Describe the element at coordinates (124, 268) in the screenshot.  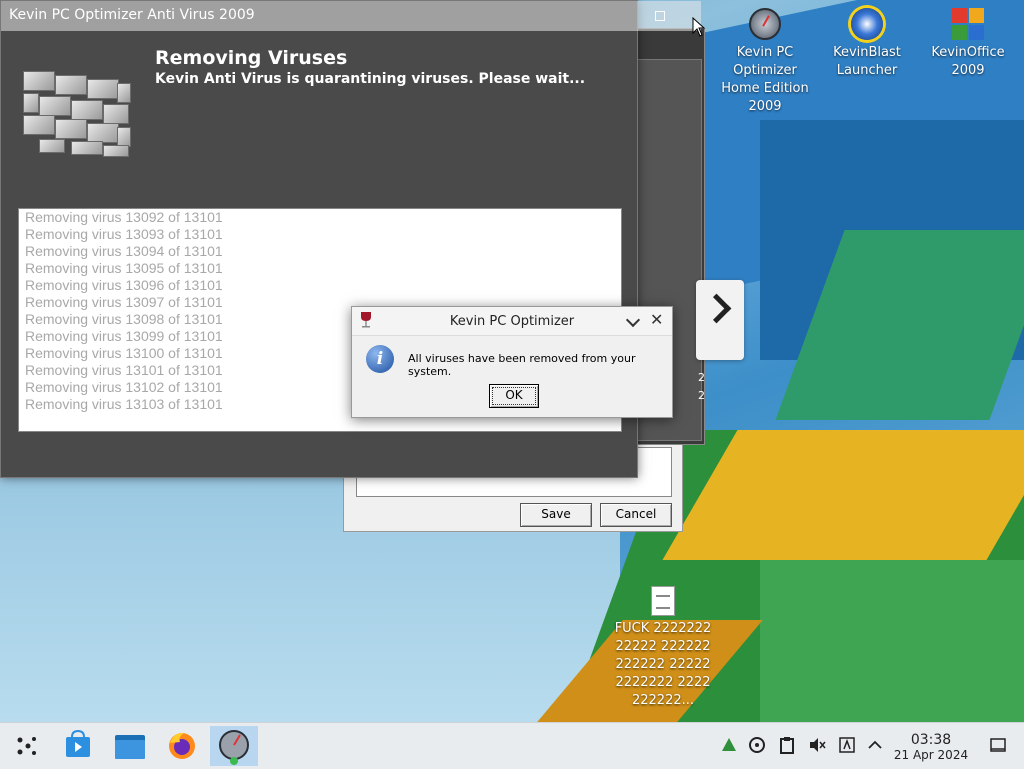
I see `list-item: Removing virus 13095 of 13101` at that location.